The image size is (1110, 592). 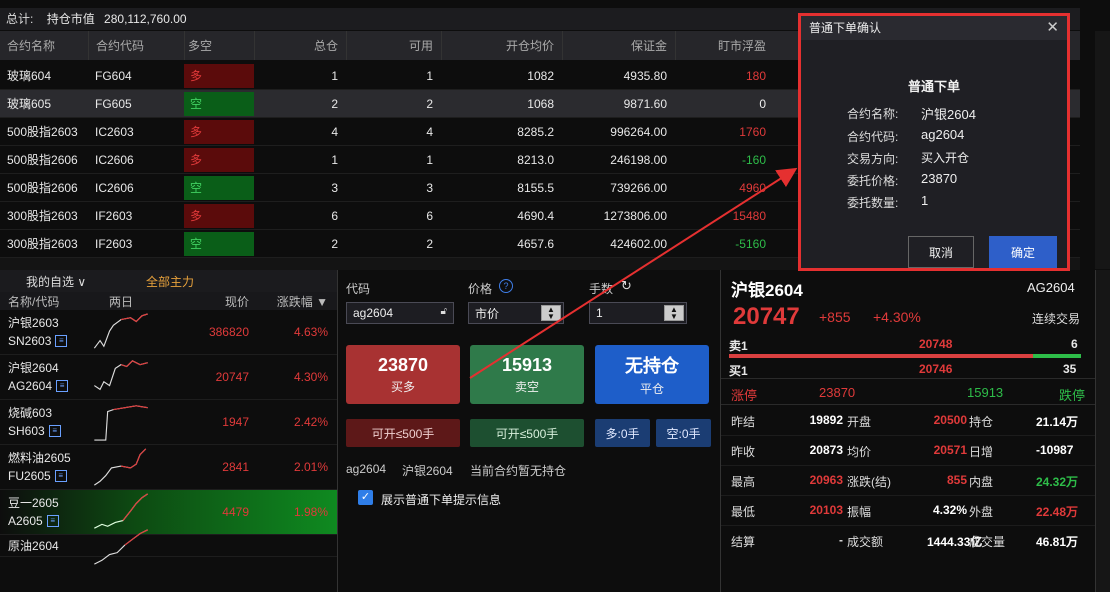 I want to click on cell-available: 1, so click(x=429, y=75).